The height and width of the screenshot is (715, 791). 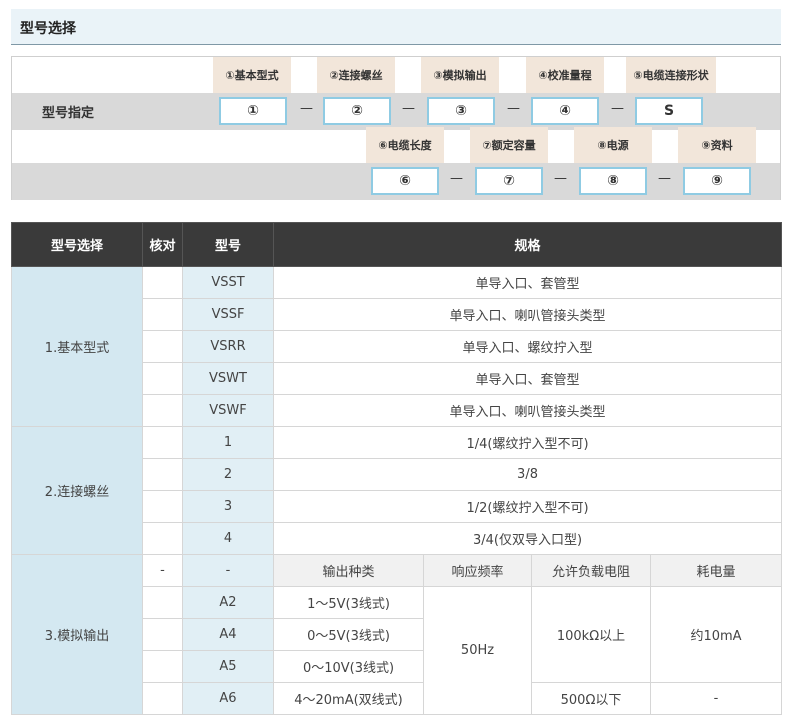 What do you see at coordinates (591, 570) in the screenshot?
I see `subheader-load-resistance: 允许负载电阻` at bounding box center [591, 570].